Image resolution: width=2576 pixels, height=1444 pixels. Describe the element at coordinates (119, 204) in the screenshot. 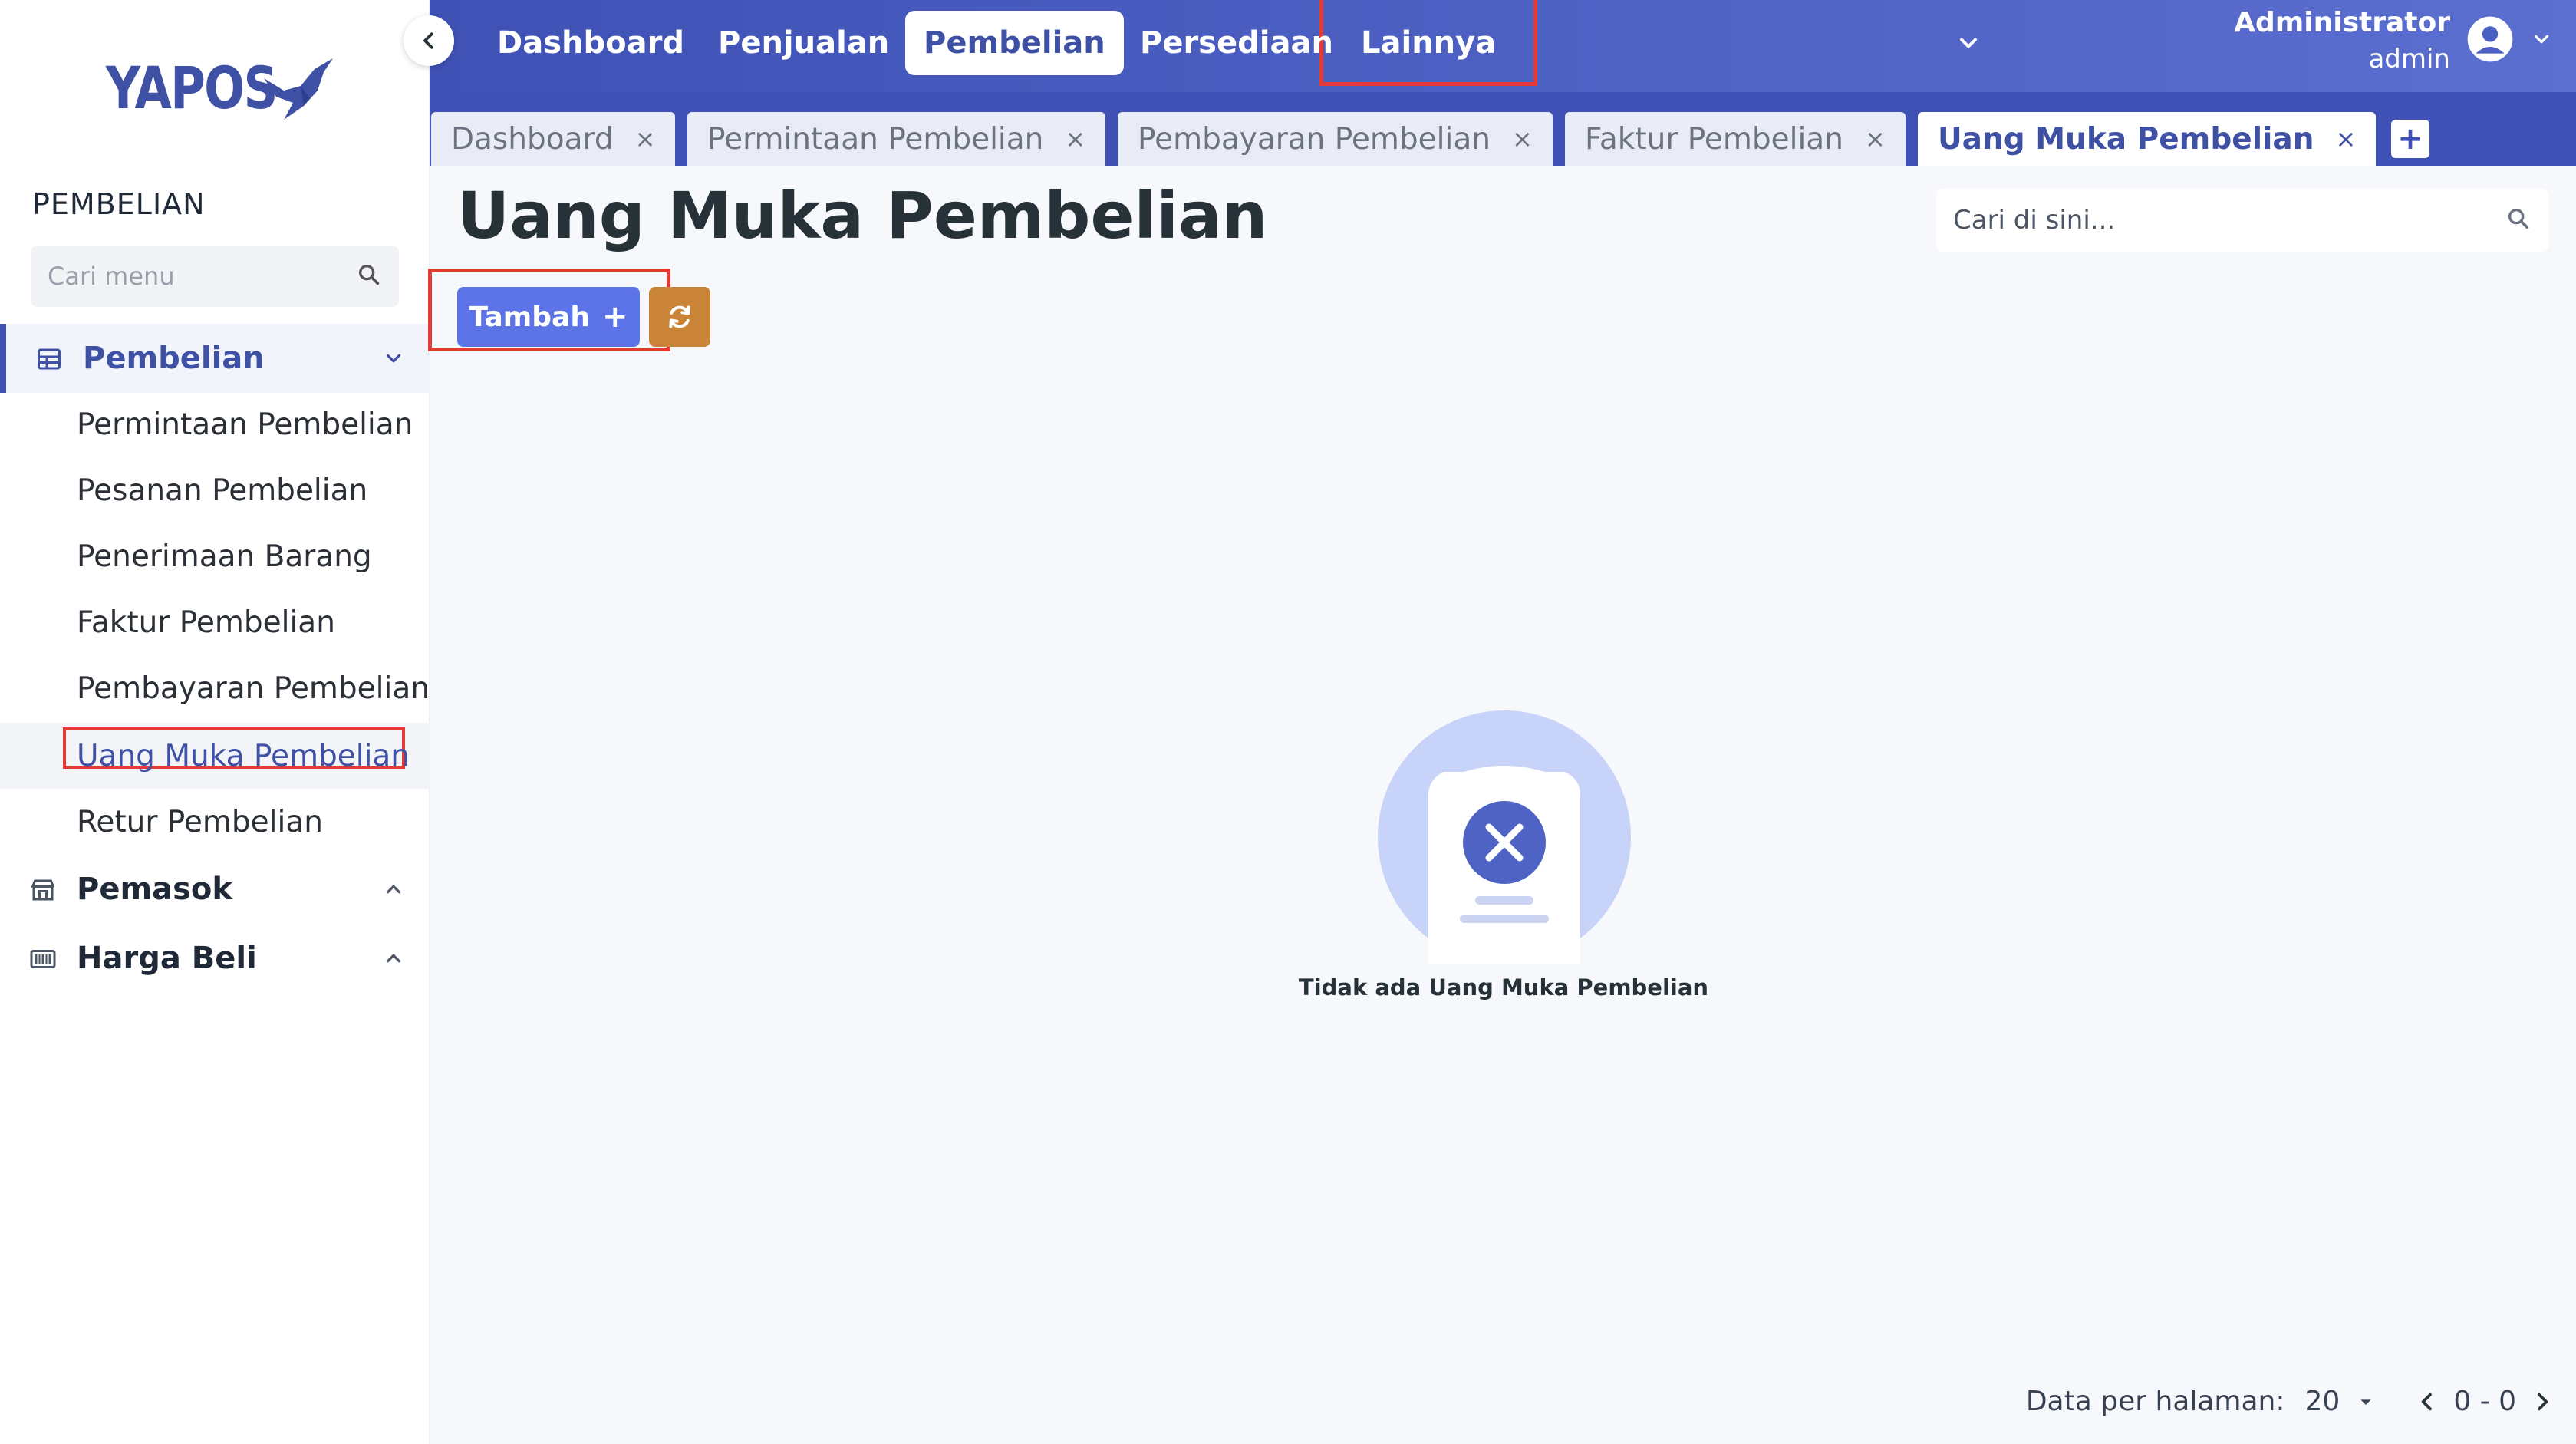

I see `sidebar-section-title: PEMBELIAN` at that location.